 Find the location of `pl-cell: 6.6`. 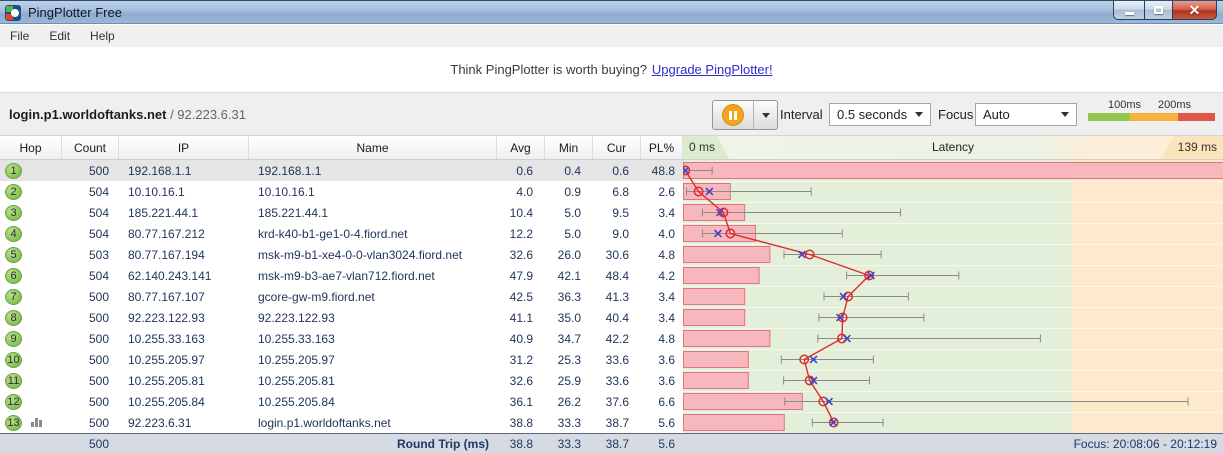

pl-cell: 6.6 is located at coordinates (666, 401).